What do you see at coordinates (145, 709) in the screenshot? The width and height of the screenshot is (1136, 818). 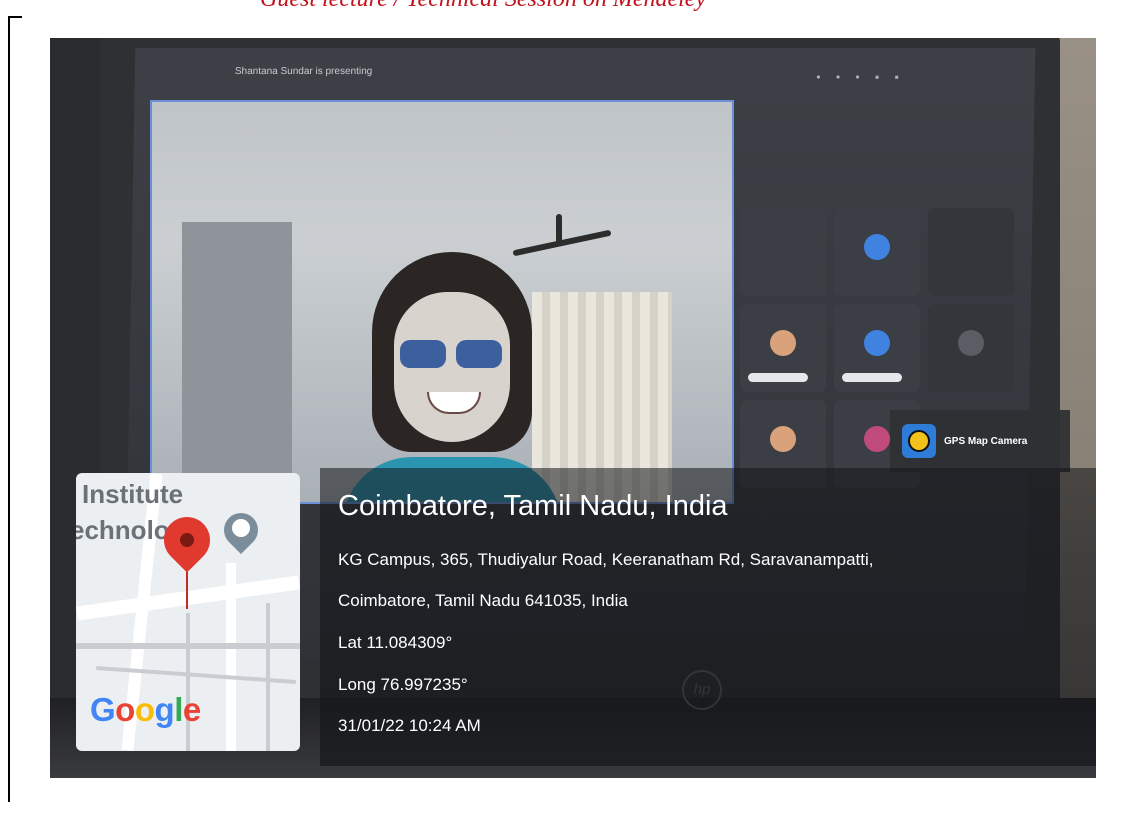 I see `google-logo: Google` at bounding box center [145, 709].